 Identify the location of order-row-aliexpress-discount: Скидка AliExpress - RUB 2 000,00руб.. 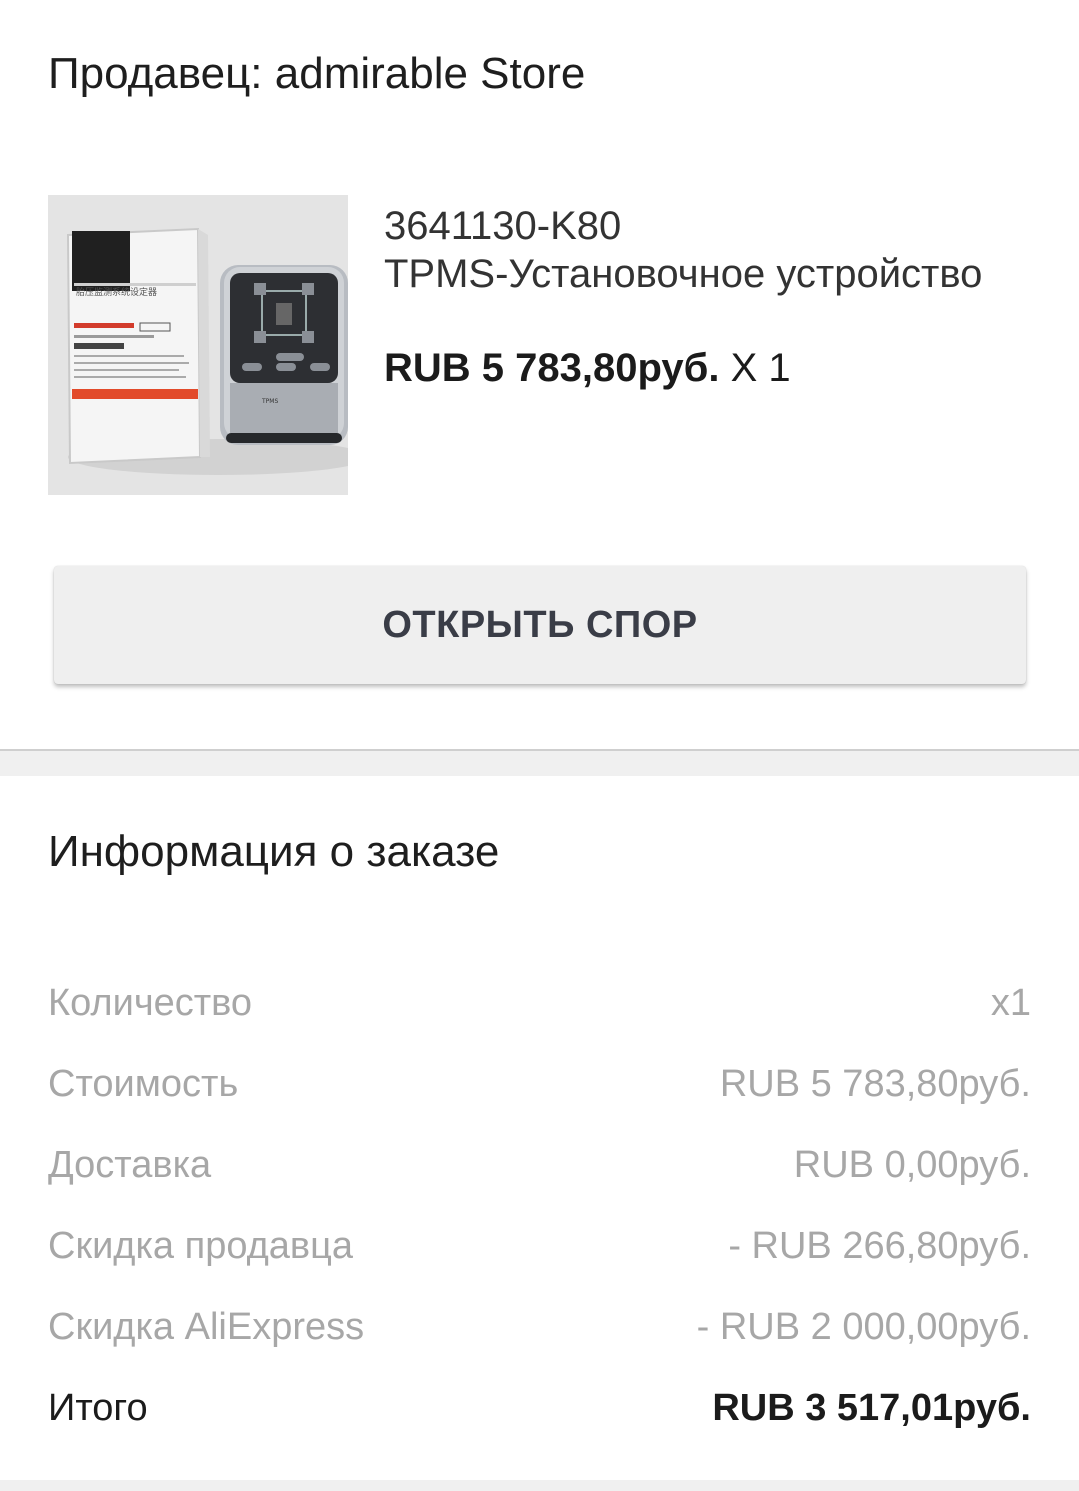
(539, 1327).